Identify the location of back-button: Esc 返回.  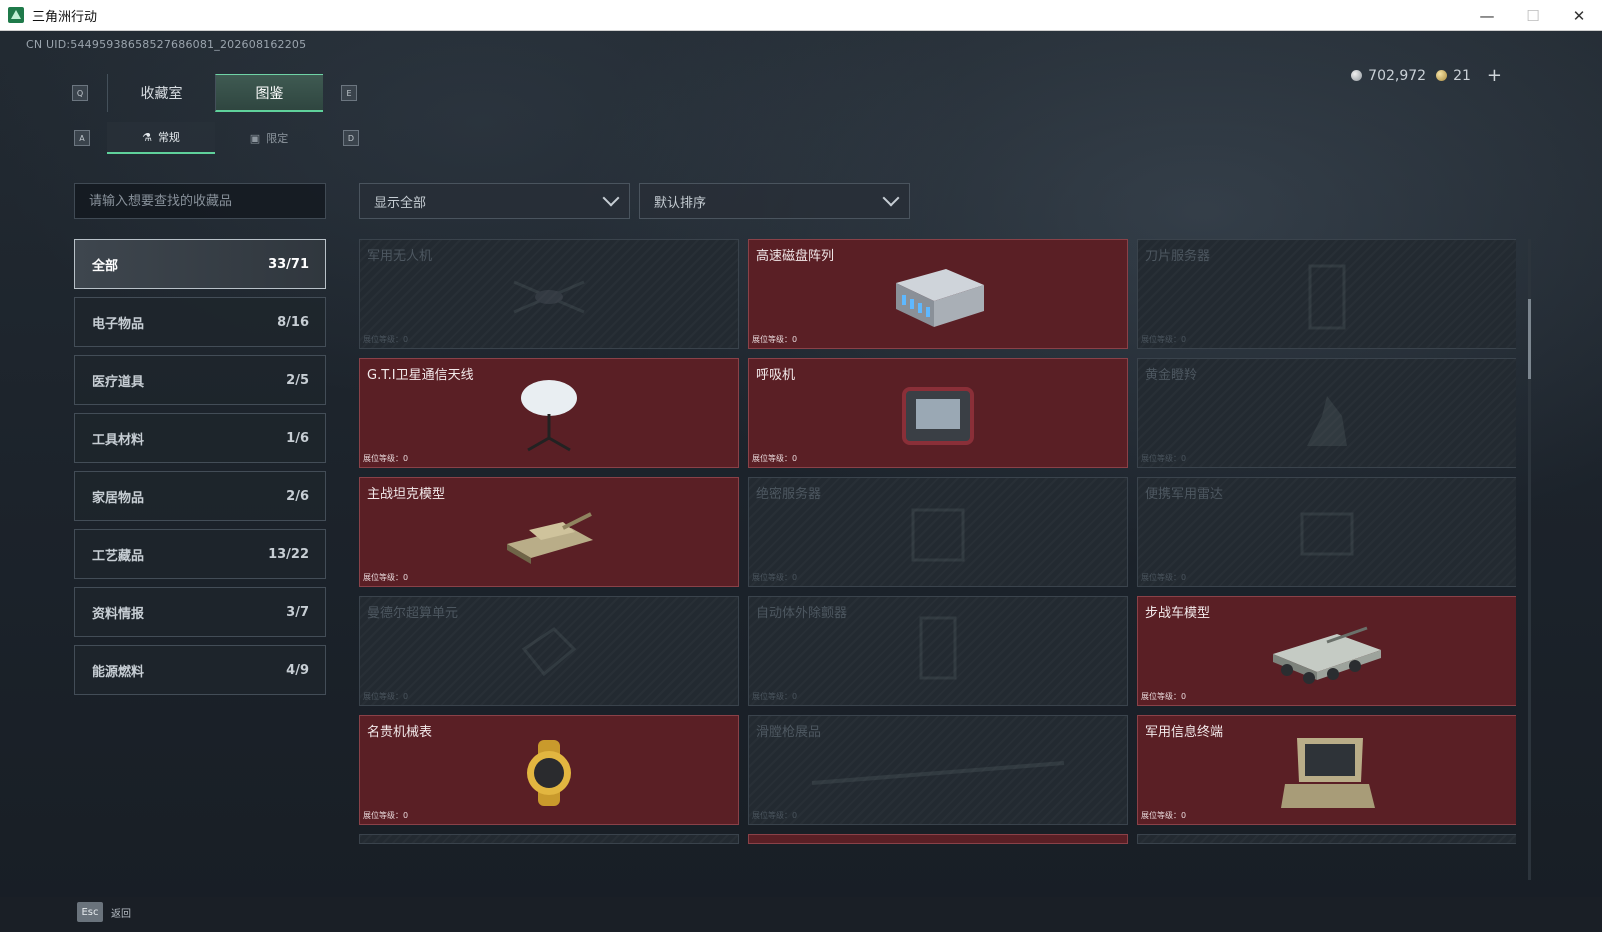
(104, 912).